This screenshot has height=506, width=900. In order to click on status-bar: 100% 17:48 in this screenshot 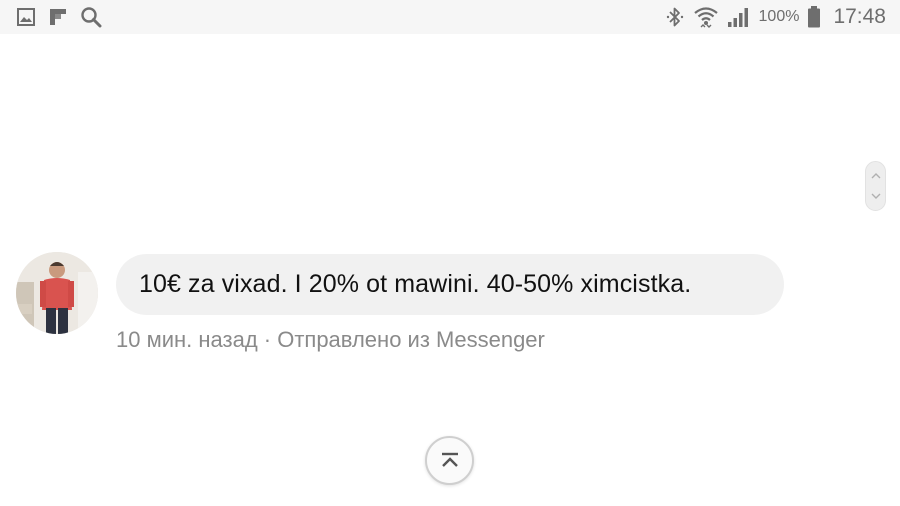, I will do `click(450, 17)`.